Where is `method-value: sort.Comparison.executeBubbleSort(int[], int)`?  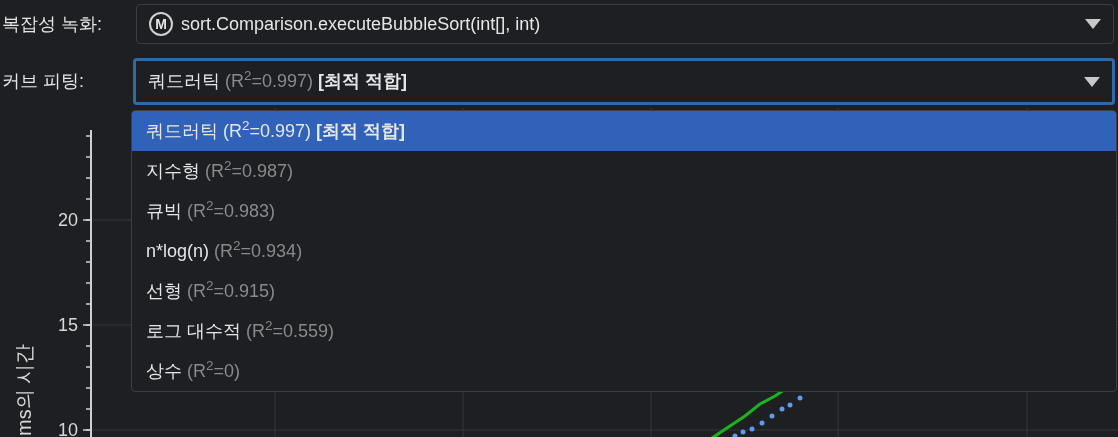 method-value: sort.Comparison.executeBubbleSort(int[], int) is located at coordinates (361, 24).